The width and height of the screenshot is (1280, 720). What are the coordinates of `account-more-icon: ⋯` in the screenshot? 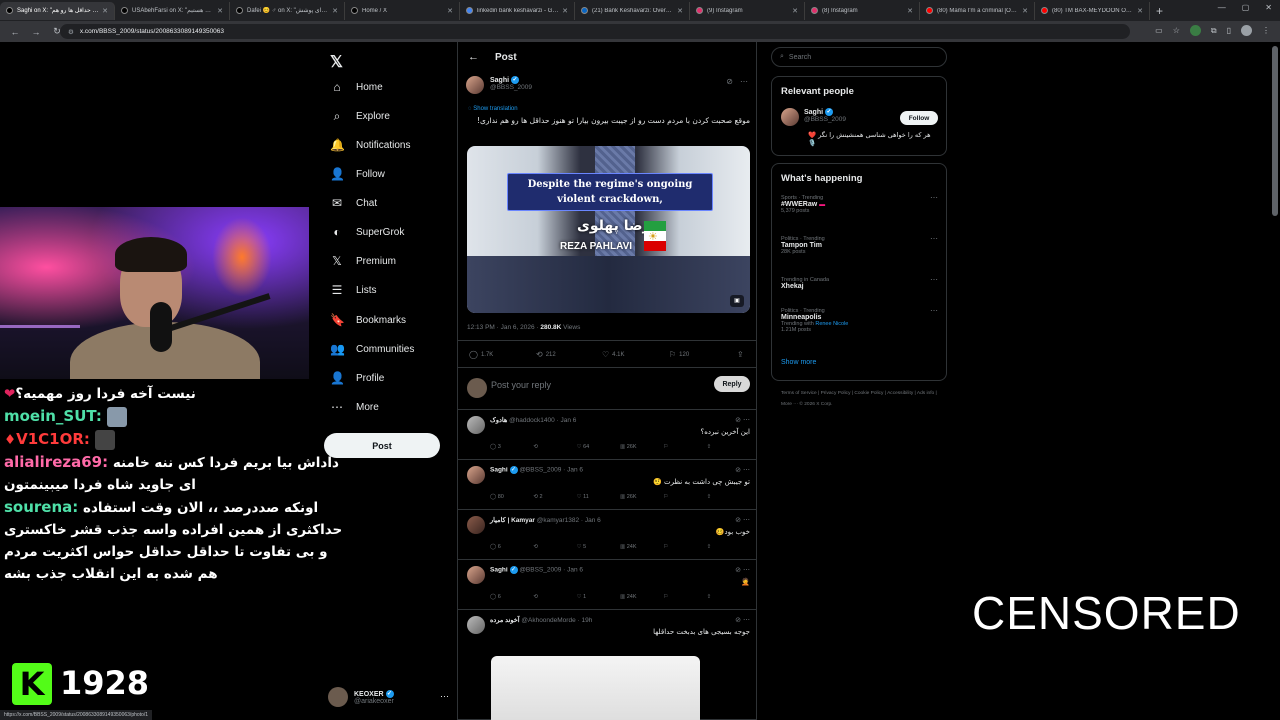 It's located at (444, 696).